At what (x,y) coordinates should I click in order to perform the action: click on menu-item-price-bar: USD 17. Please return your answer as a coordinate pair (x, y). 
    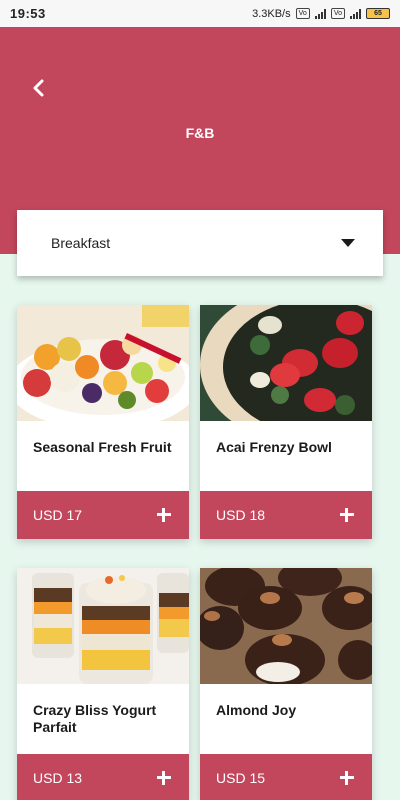
    Looking at the image, I should click on (103, 515).